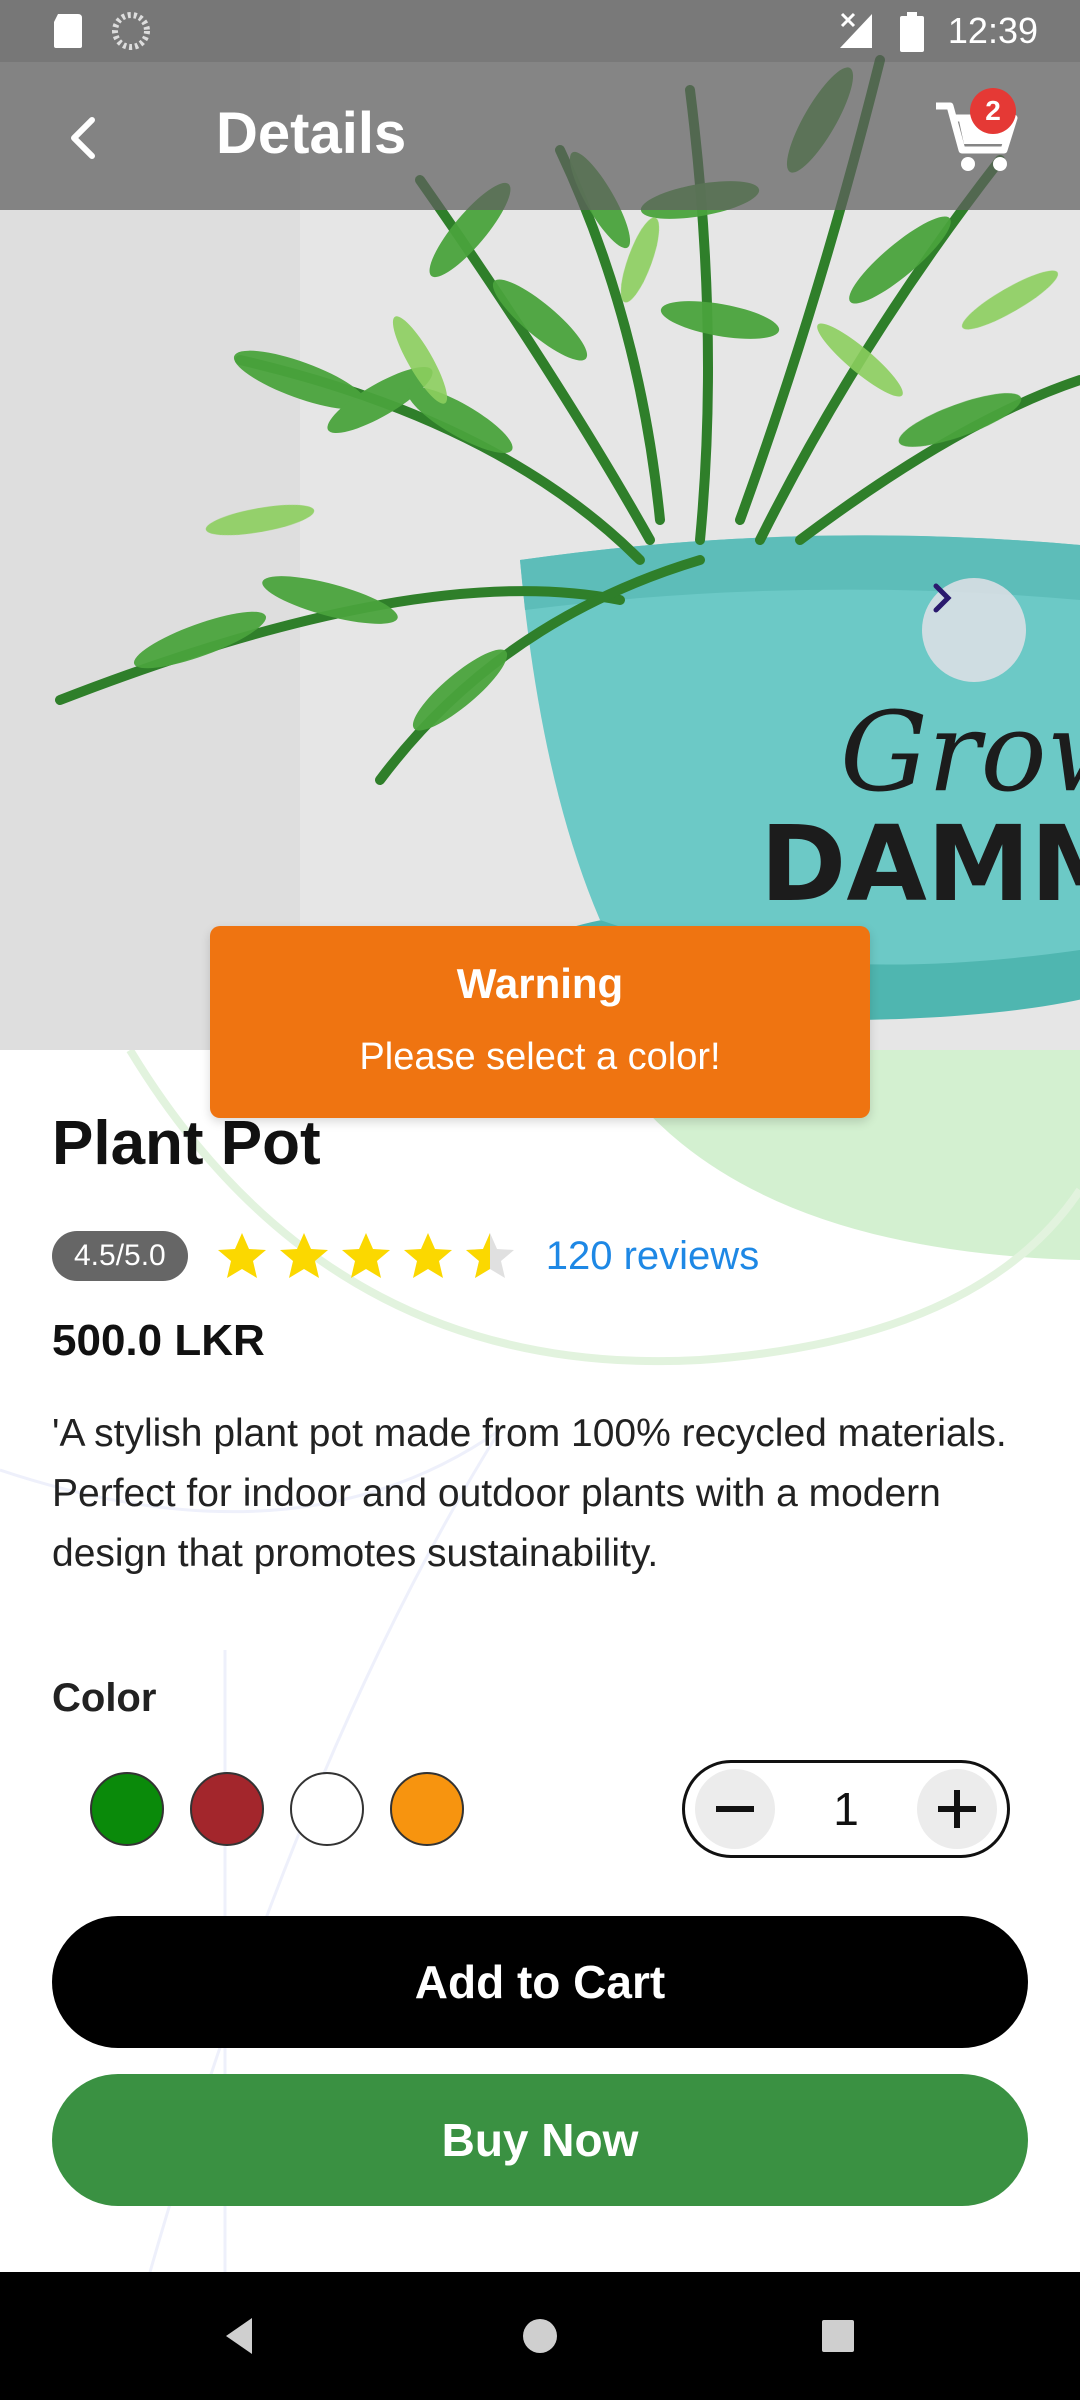 The width and height of the screenshot is (1080, 2400). What do you see at coordinates (311, 133) in the screenshot?
I see `page-title: Details` at bounding box center [311, 133].